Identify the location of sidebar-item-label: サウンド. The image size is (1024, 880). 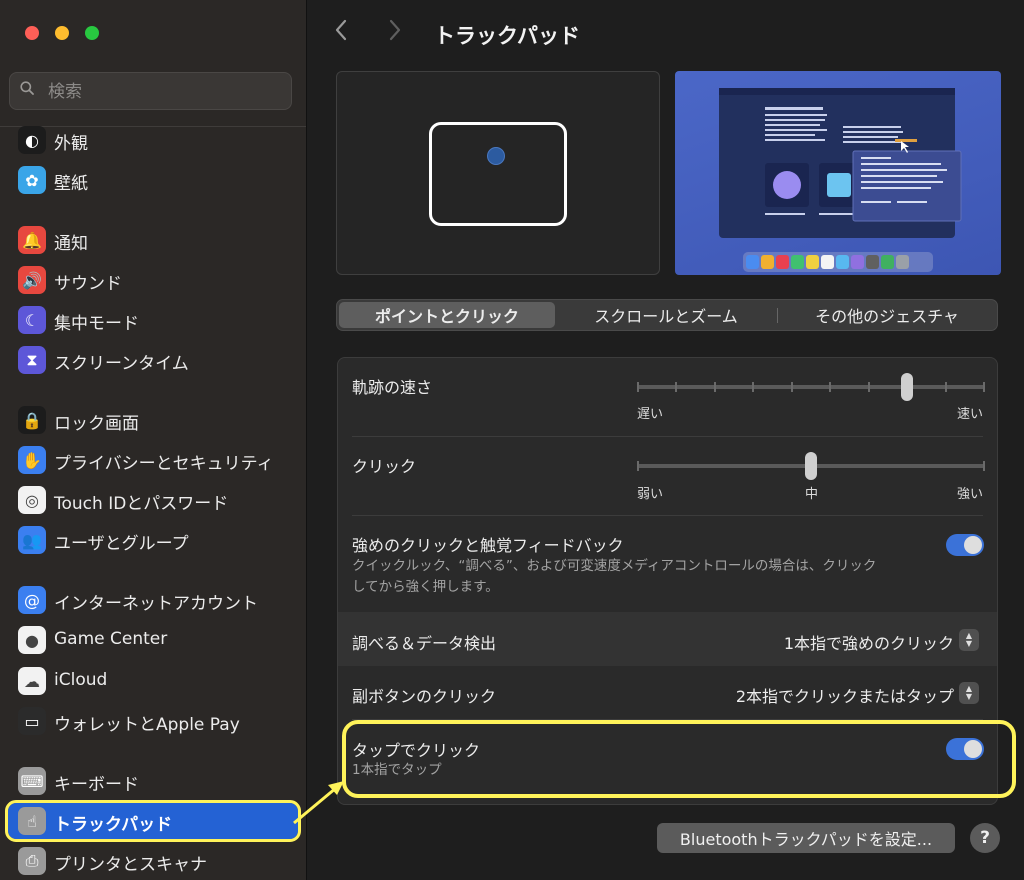
(88, 284).